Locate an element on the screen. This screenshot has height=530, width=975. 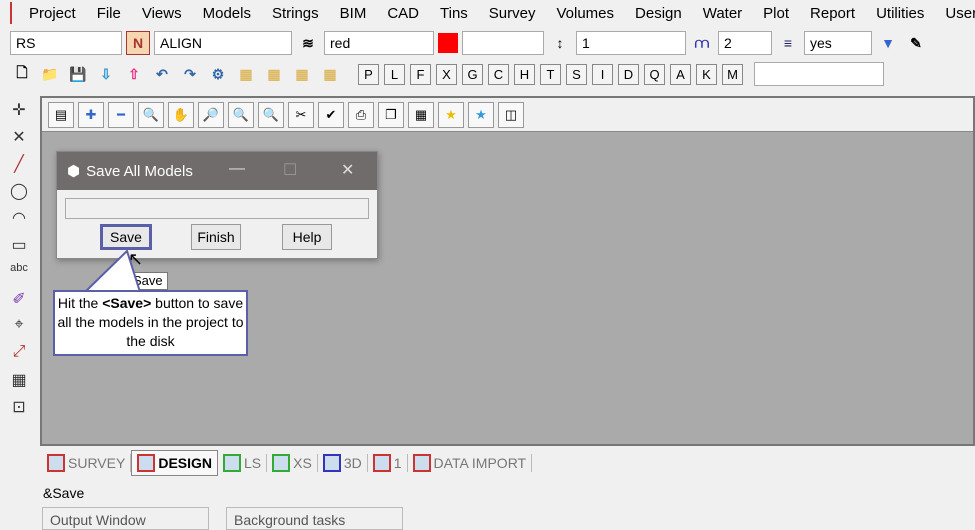
folder-run-2-icon: ▦ is located at coordinates (302, 74).